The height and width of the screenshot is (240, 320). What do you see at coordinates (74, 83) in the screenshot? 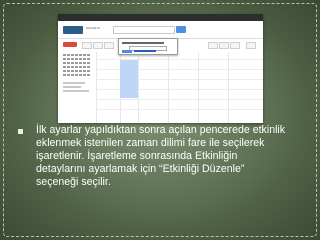
I see `sidebar-label-my-calendars` at bounding box center [74, 83].